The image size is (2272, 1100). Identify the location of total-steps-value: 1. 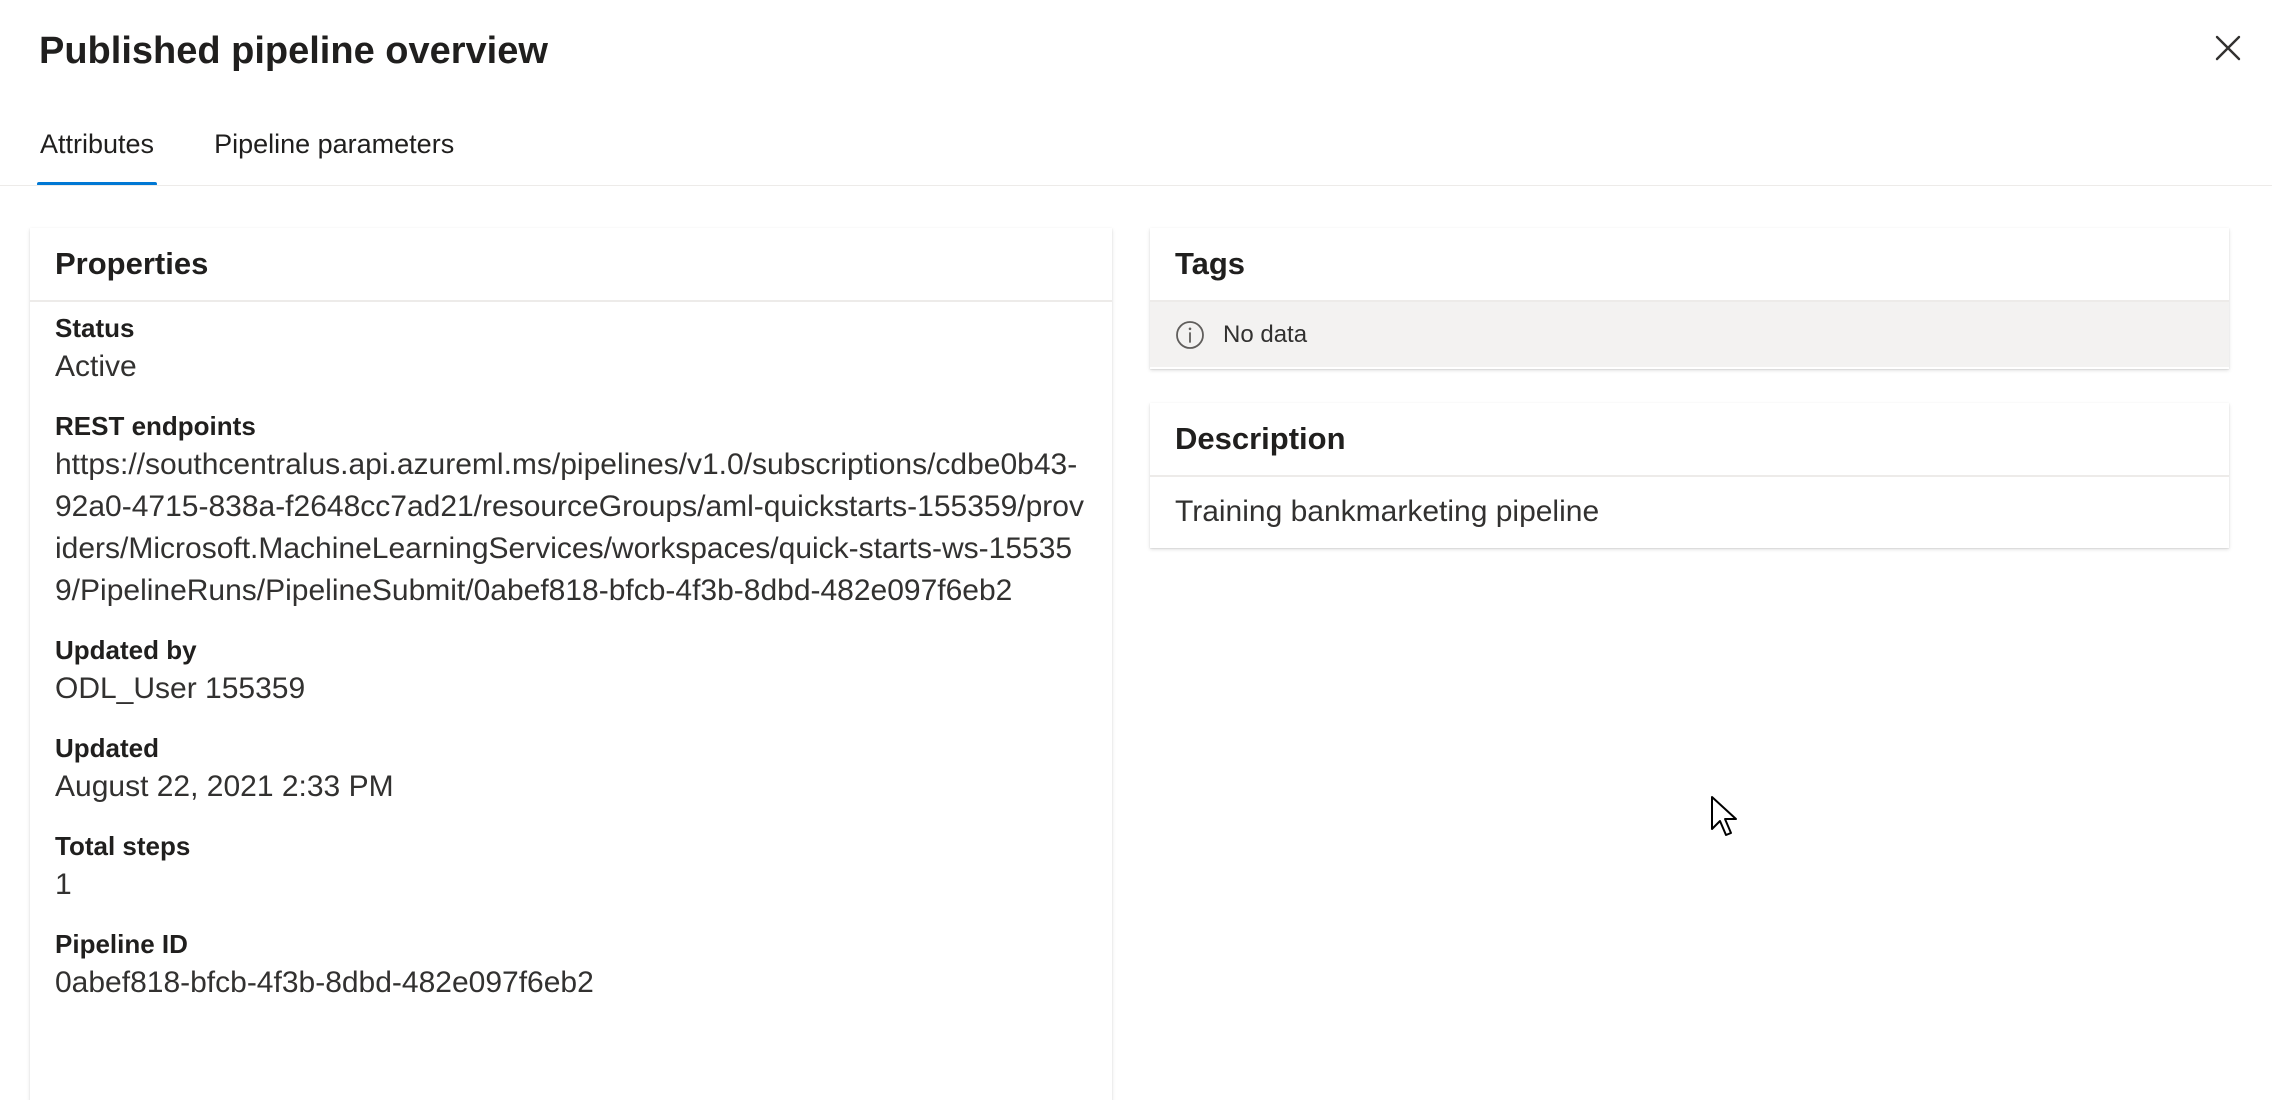
(63, 884).